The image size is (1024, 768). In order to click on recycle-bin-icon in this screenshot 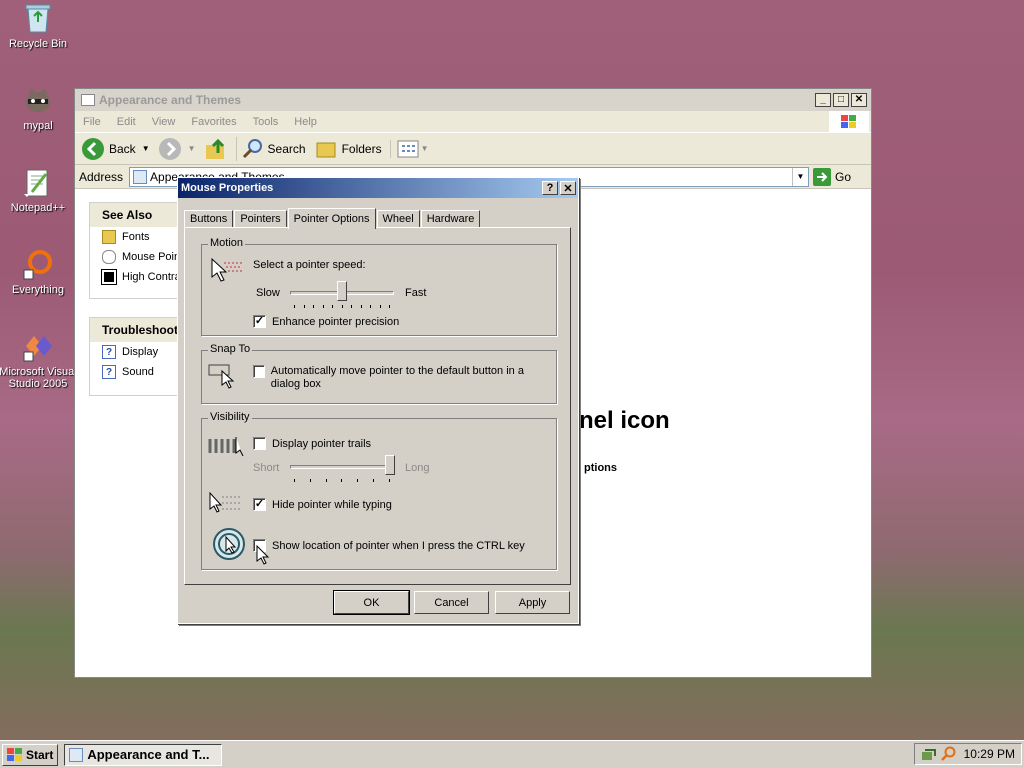, I will do `click(38, 18)`.